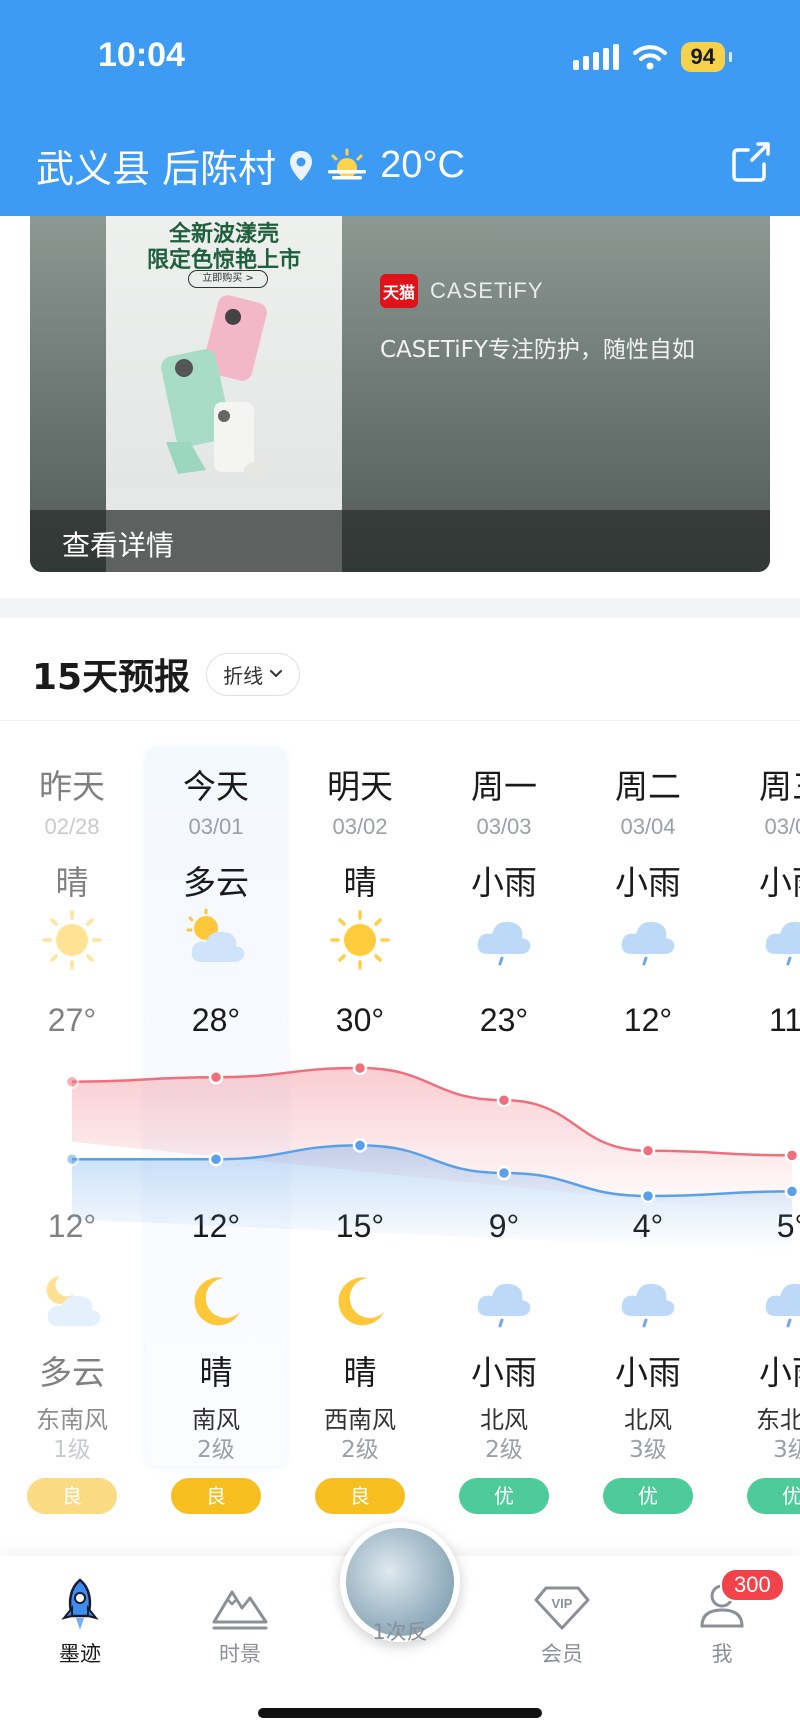 The width and height of the screenshot is (800, 1734). I want to click on temperature-curve-chart, so click(432, 1156).